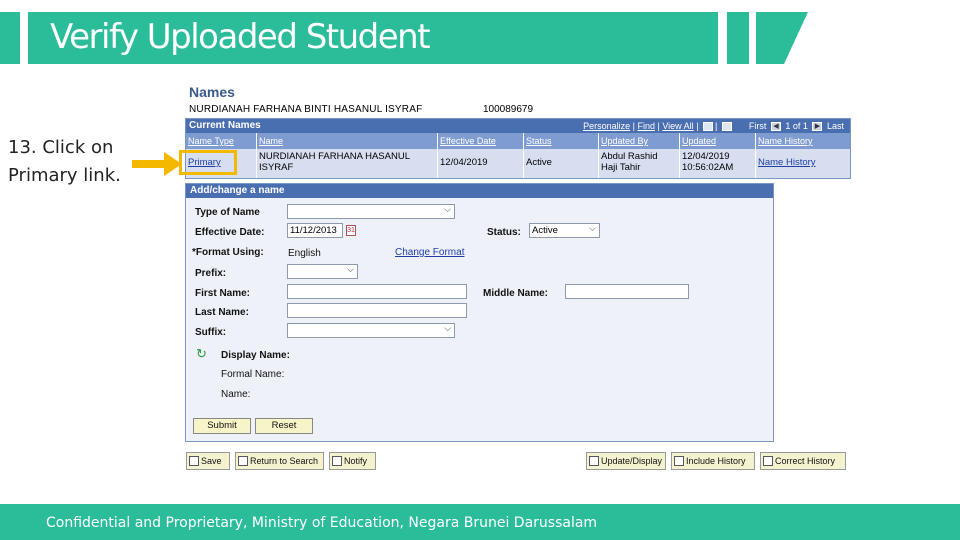  I want to click on history-icon, so click(679, 460).